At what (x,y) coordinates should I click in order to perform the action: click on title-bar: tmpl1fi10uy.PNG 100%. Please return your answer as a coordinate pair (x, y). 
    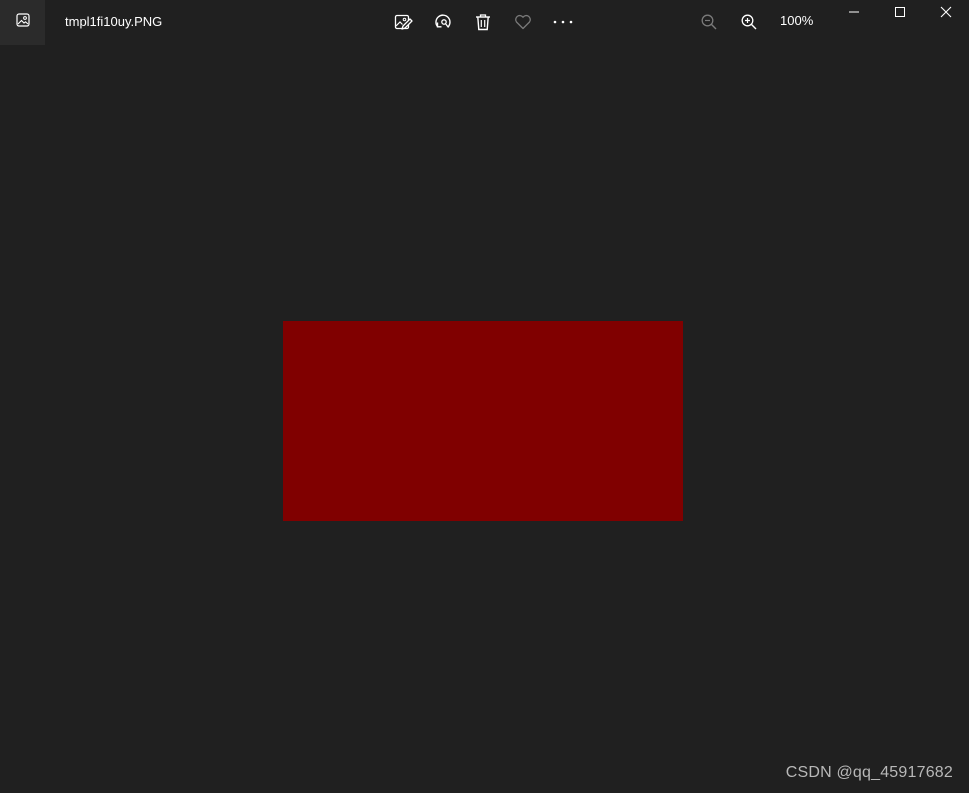
    Looking at the image, I should click on (484, 22).